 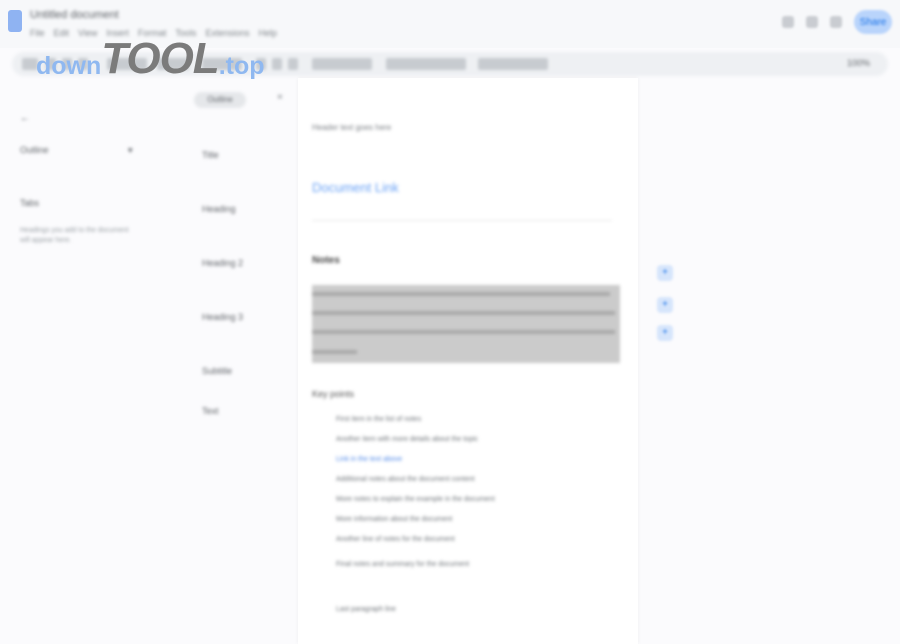 What do you see at coordinates (462, 220) in the screenshot?
I see `divider` at bounding box center [462, 220].